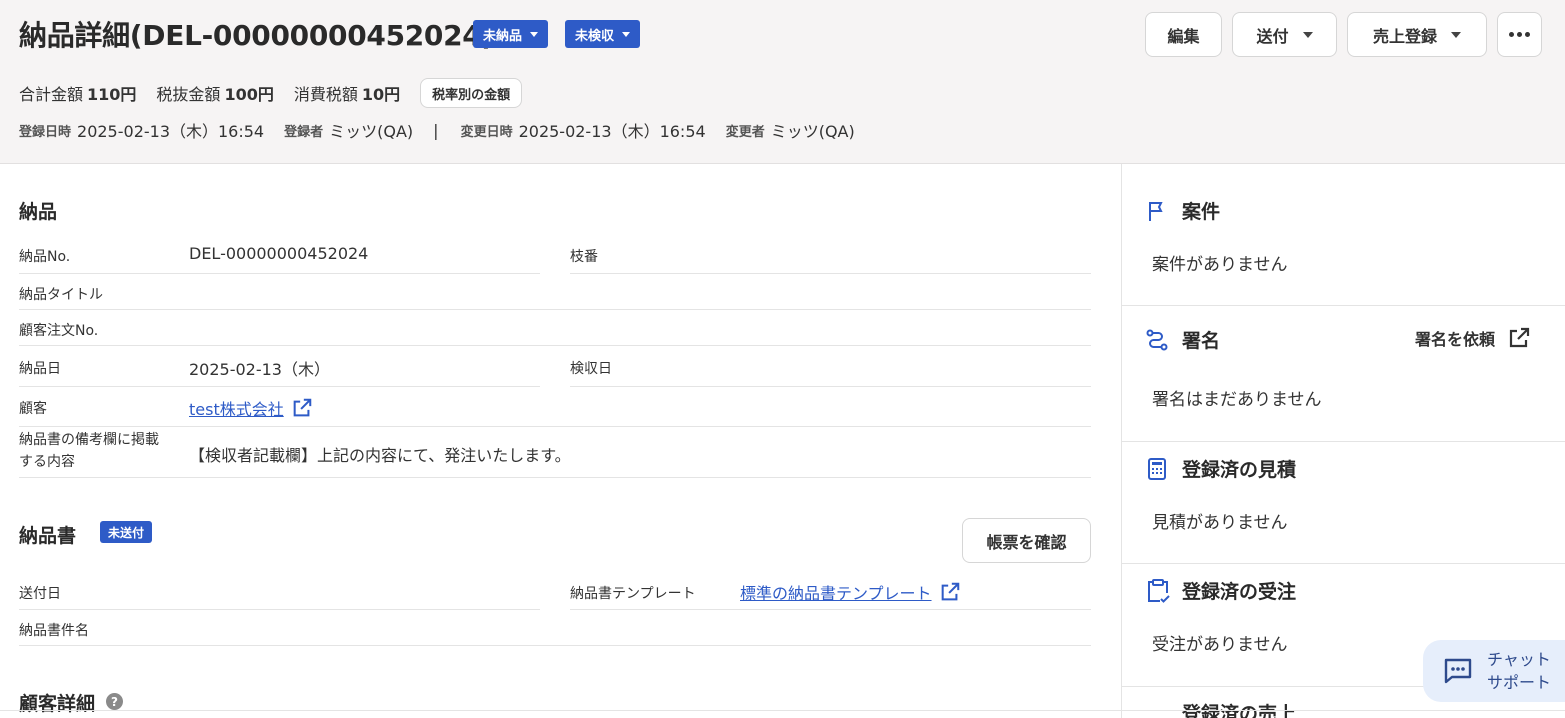 The image size is (1565, 718). I want to click on customer-link-text: test株式会社, so click(236, 409).